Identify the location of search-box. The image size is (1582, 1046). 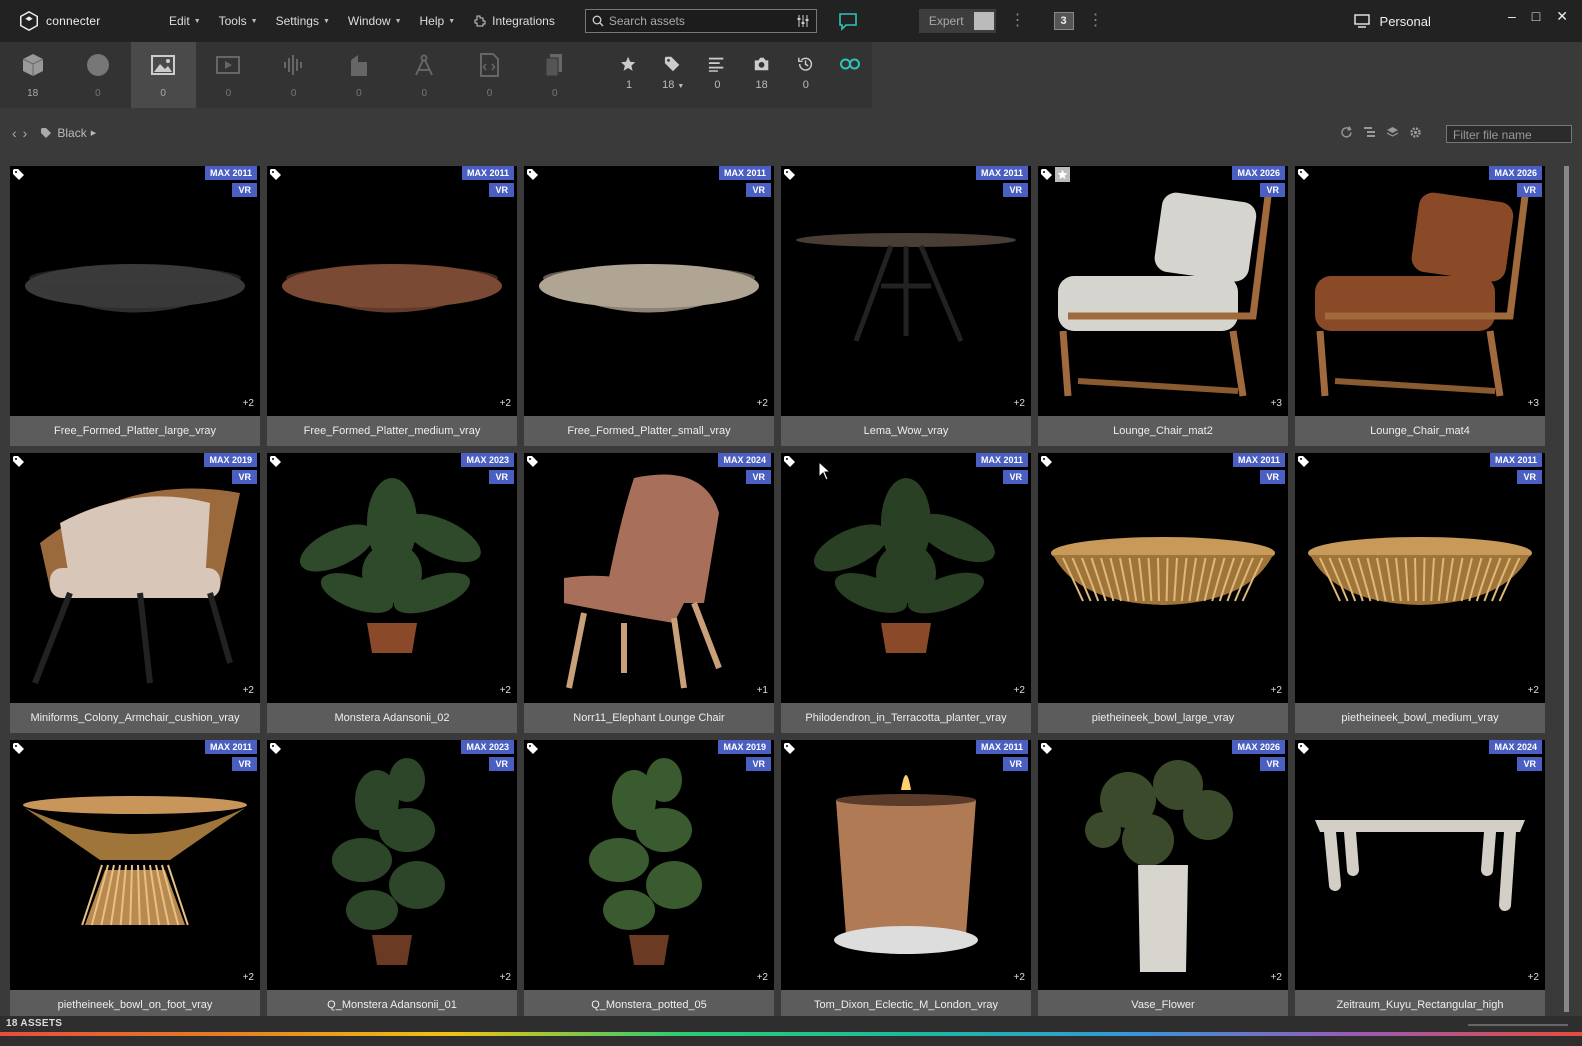
(700, 21).